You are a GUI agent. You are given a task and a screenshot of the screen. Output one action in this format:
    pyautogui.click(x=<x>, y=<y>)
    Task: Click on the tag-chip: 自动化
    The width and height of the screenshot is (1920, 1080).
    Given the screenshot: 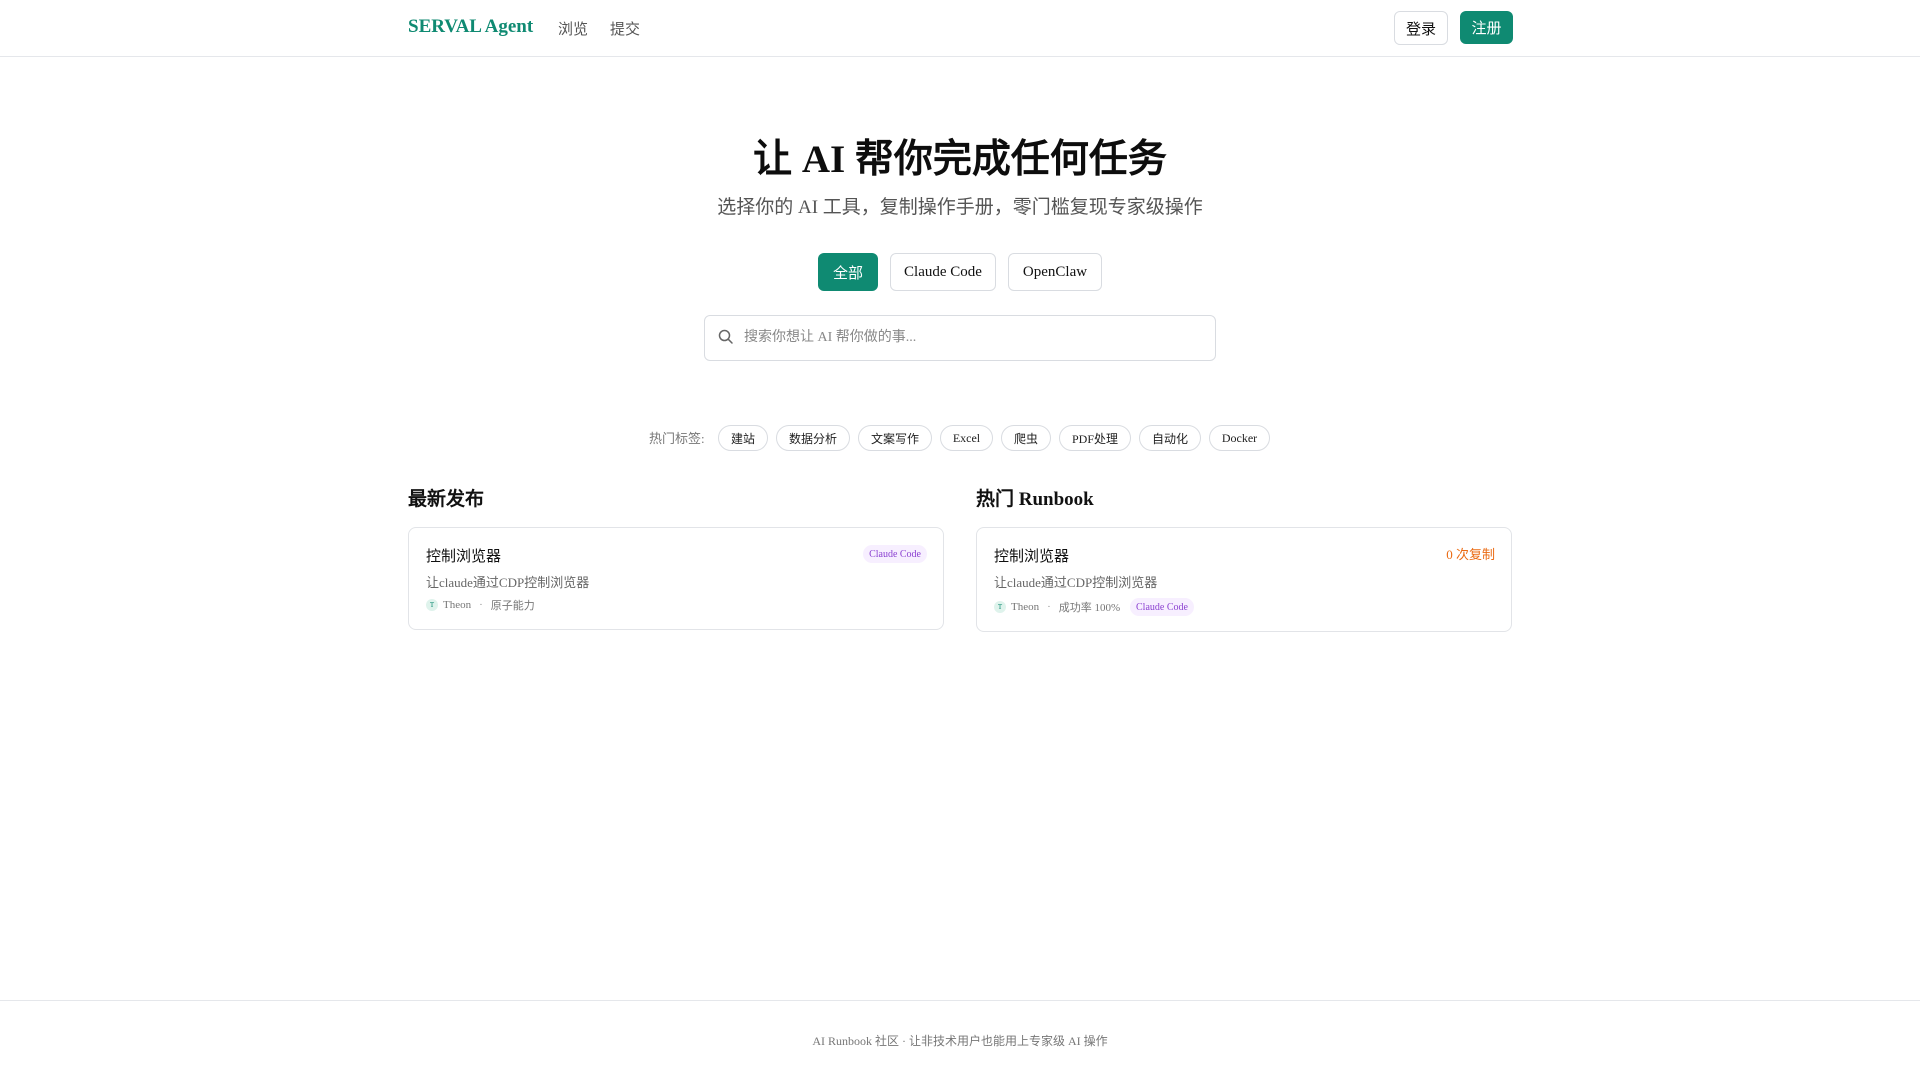 What is the action you would take?
    pyautogui.click(x=1170, y=438)
    